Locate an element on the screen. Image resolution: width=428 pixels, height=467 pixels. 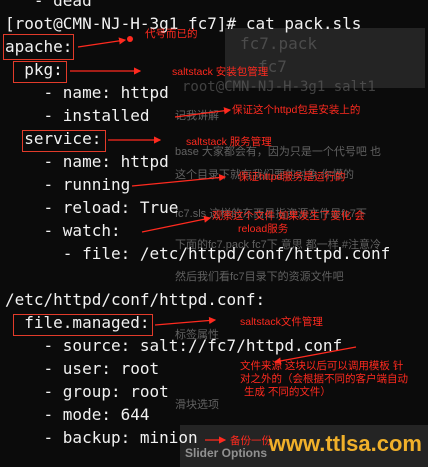
terminal-line: - mode: 644 is located at coordinates (77, 414).